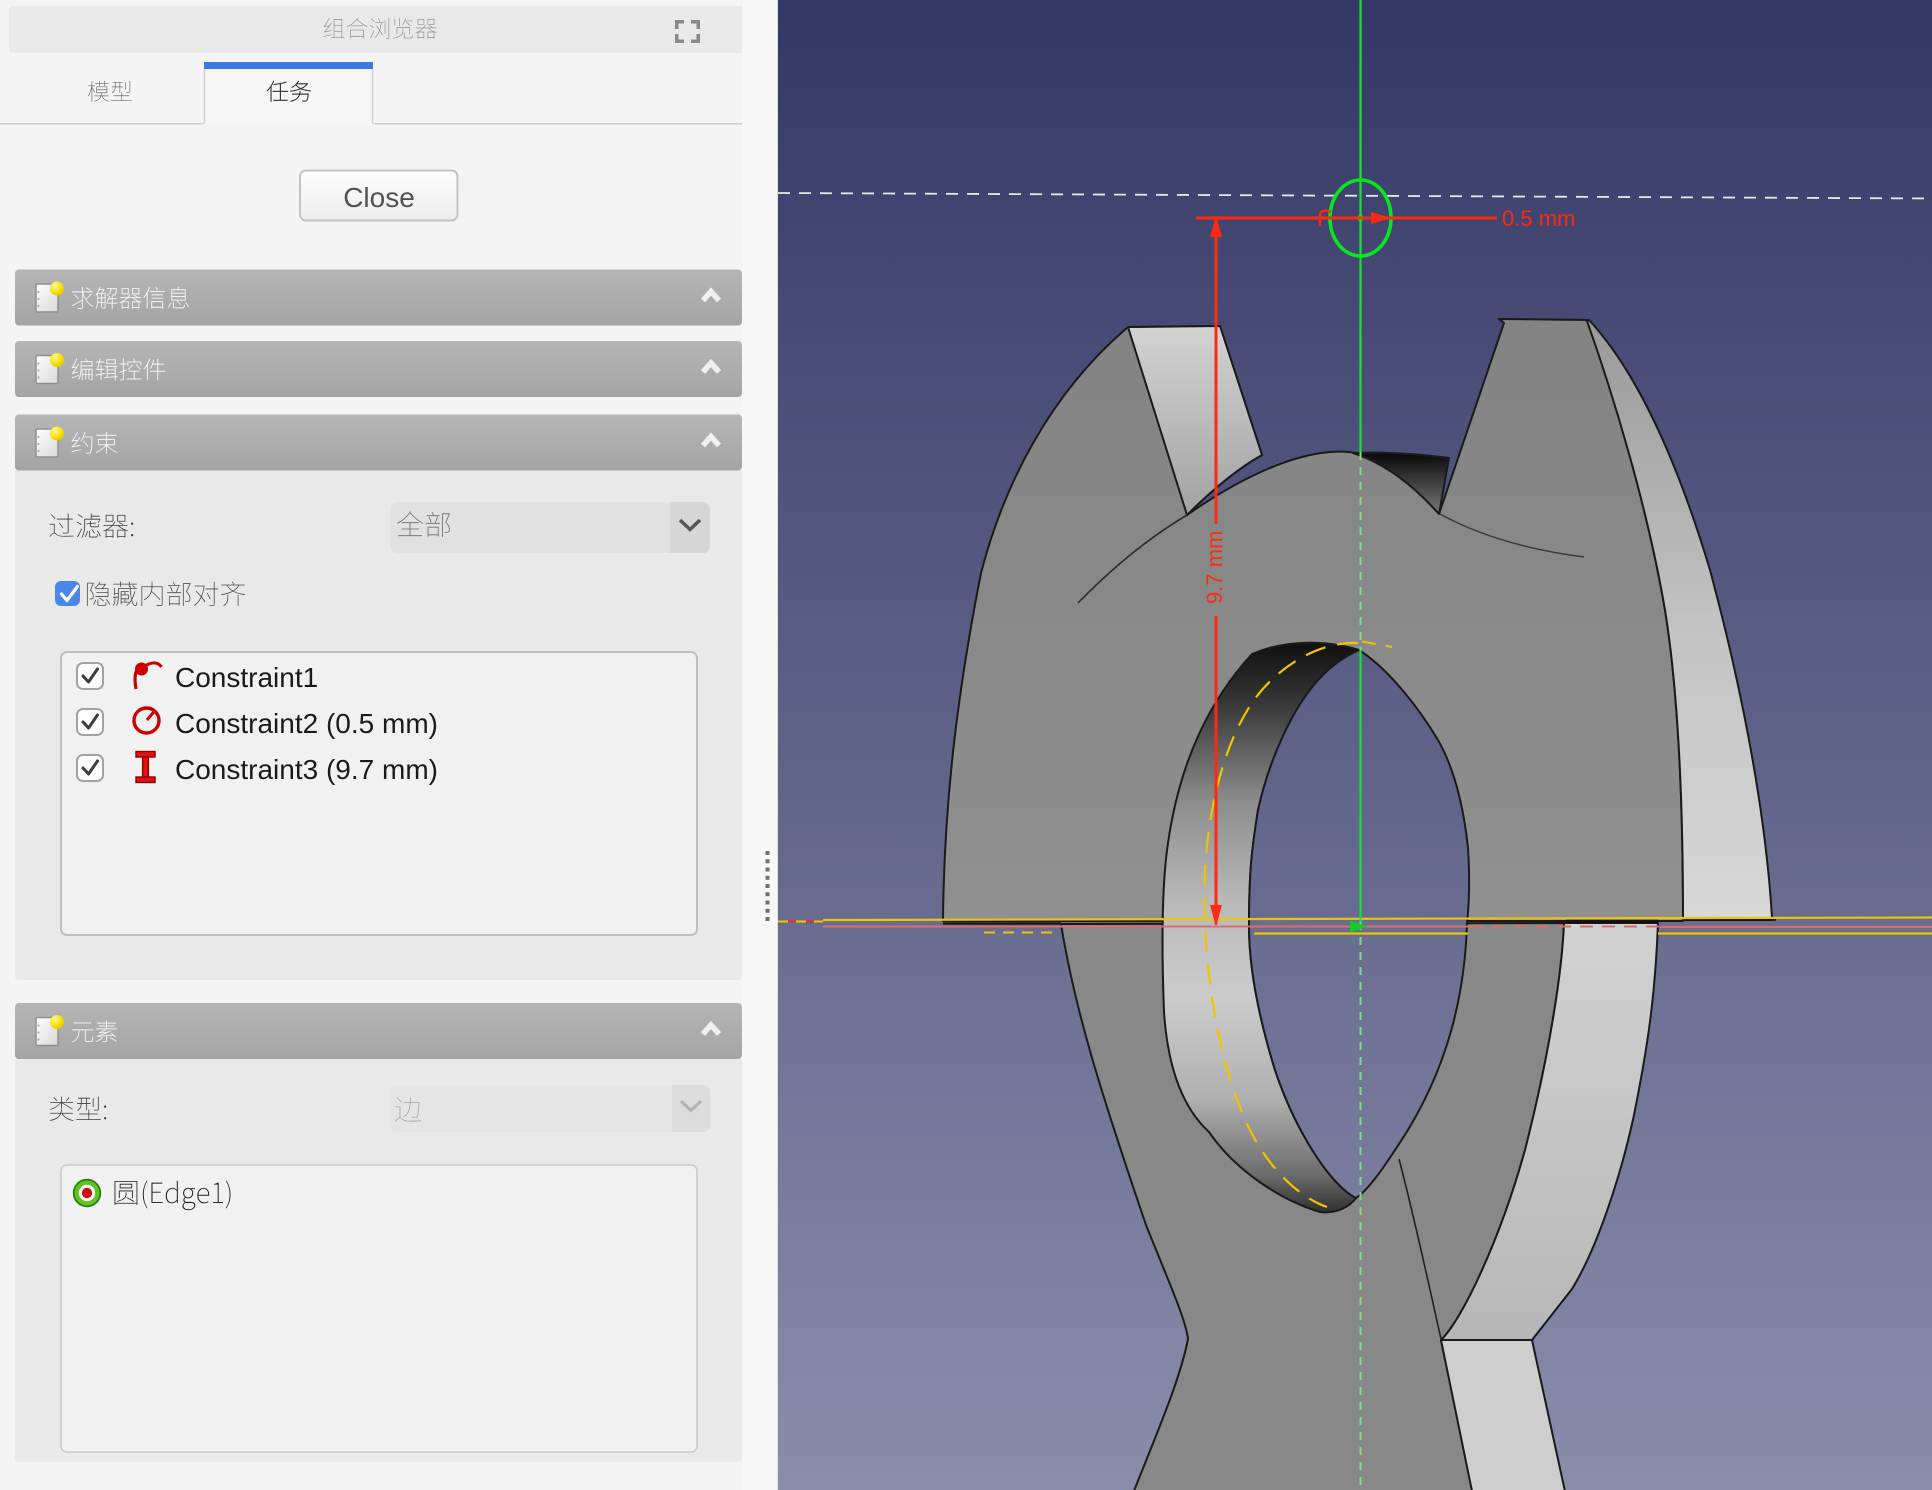 The image size is (1932, 1490). Describe the element at coordinates (306, 723) in the screenshot. I see `svg-text: Constraint2 (0.5 mm)` at that location.